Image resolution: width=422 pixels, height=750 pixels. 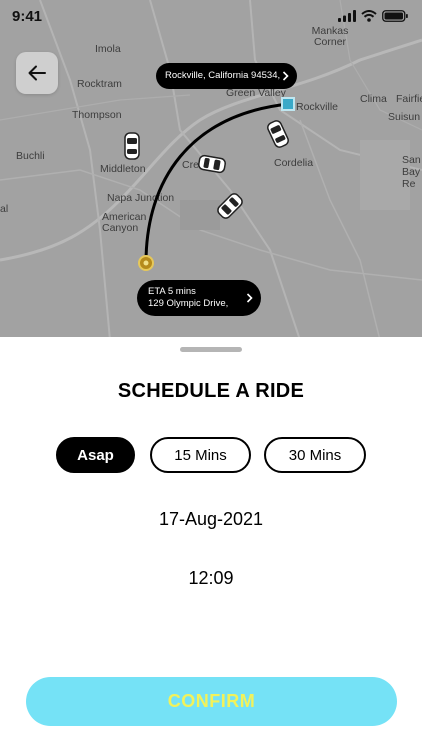 What do you see at coordinates (211, 391) in the screenshot?
I see `sheet-title: SCHEDULE A RIDE` at bounding box center [211, 391].